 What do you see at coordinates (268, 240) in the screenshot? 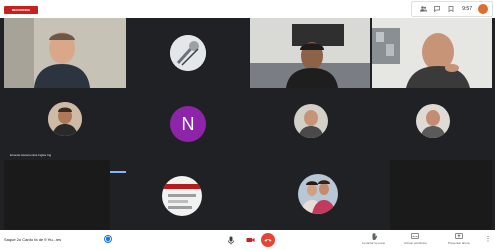
I see `end-call-button` at bounding box center [268, 240].